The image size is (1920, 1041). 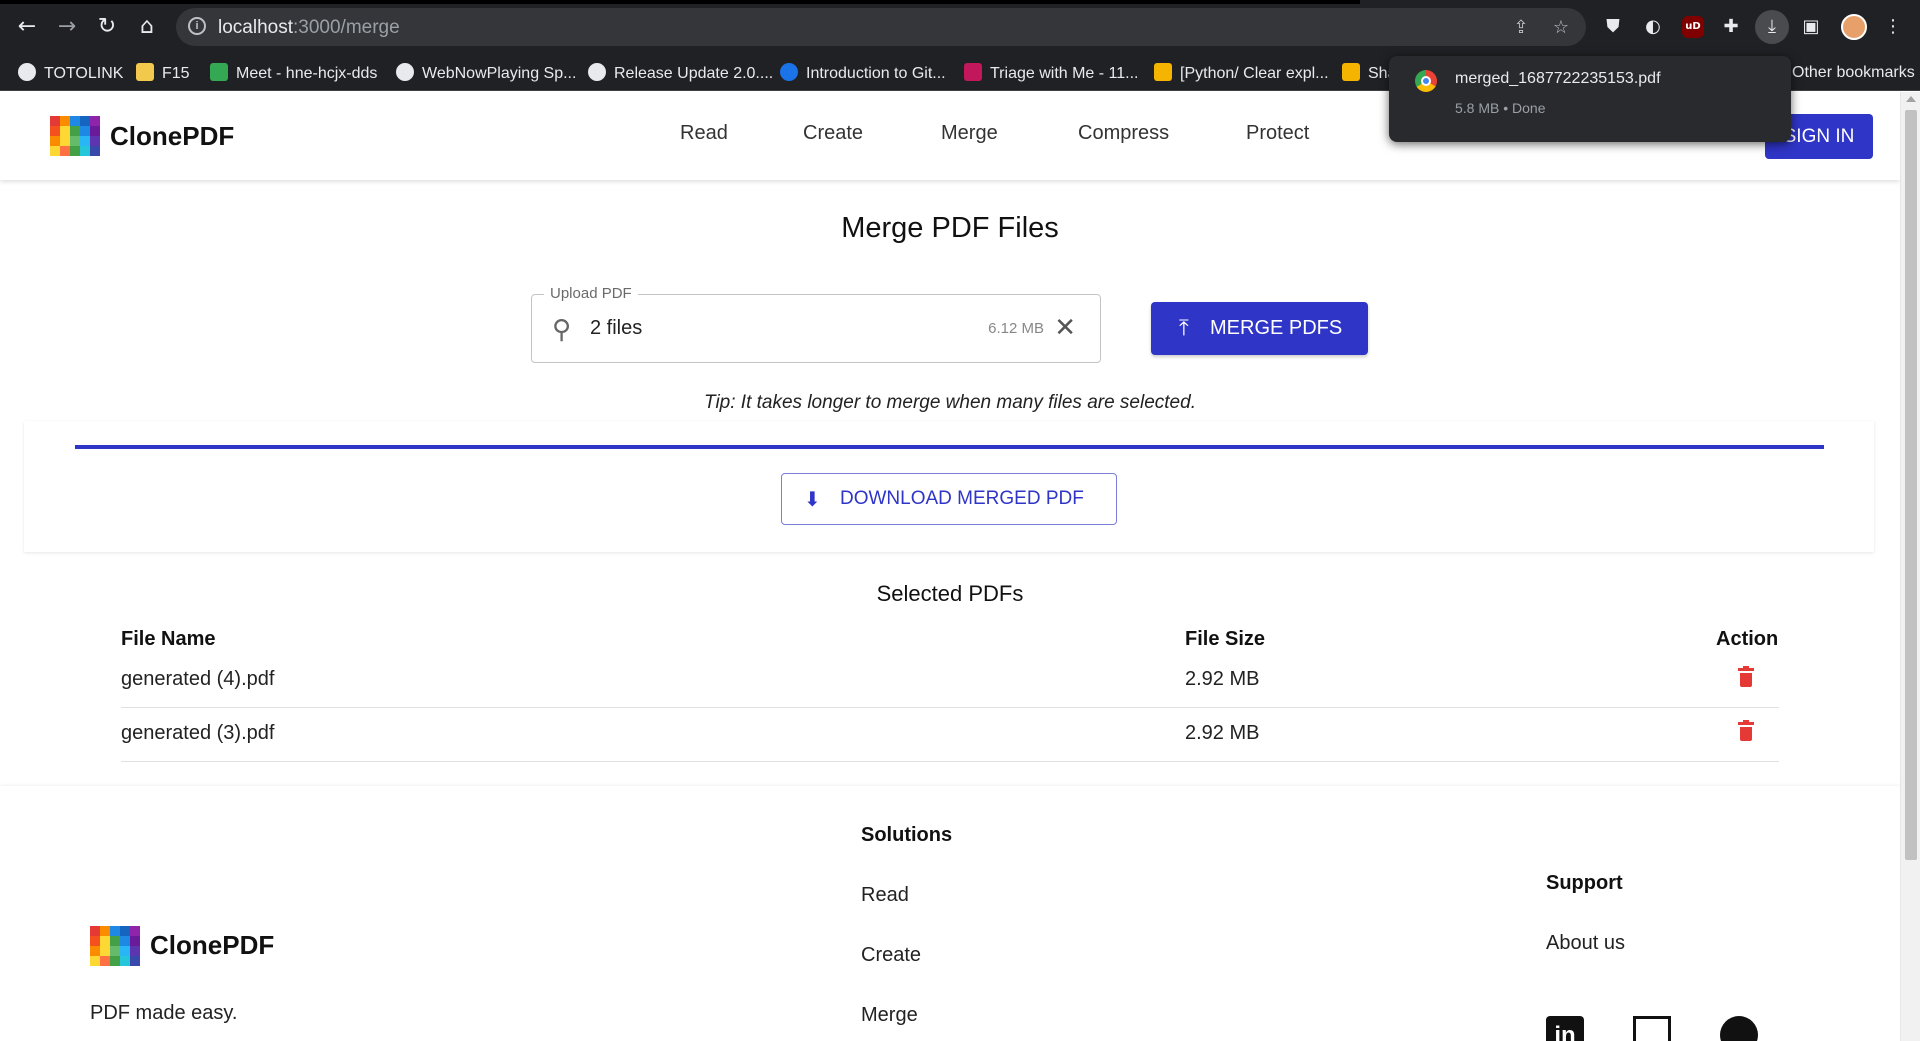 What do you see at coordinates (1911, 485) in the screenshot?
I see `scrollbar-thumb` at bounding box center [1911, 485].